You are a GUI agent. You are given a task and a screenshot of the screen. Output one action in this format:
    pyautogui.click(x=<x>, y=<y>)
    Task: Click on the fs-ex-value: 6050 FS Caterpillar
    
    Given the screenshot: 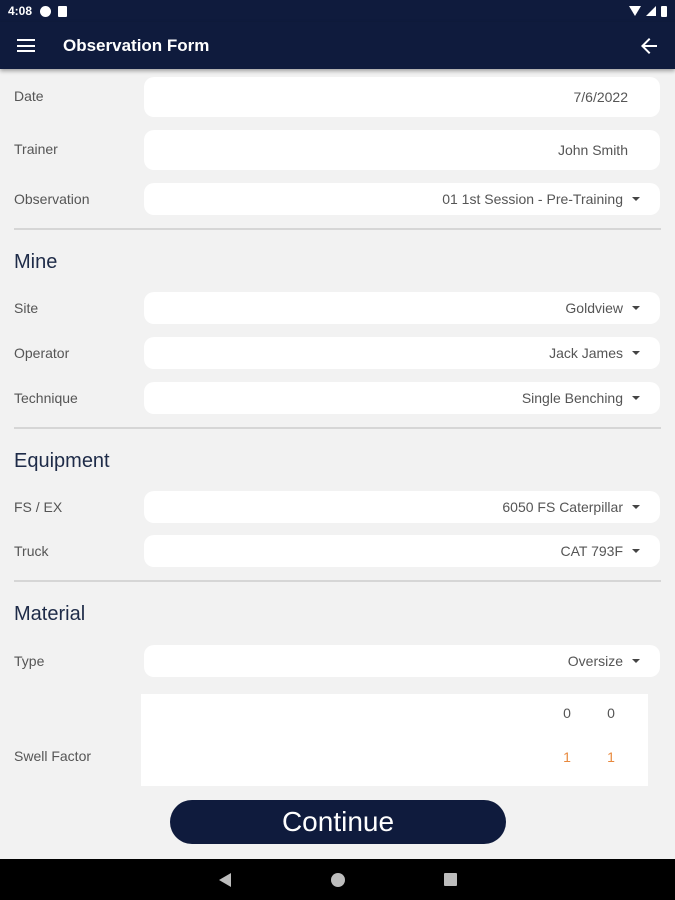 What is the action you would take?
    pyautogui.click(x=562, y=507)
    